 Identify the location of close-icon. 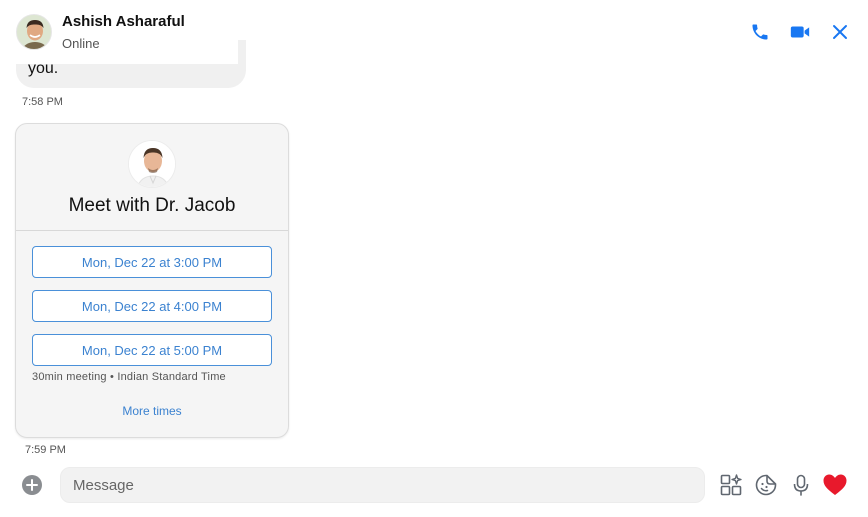
(840, 32).